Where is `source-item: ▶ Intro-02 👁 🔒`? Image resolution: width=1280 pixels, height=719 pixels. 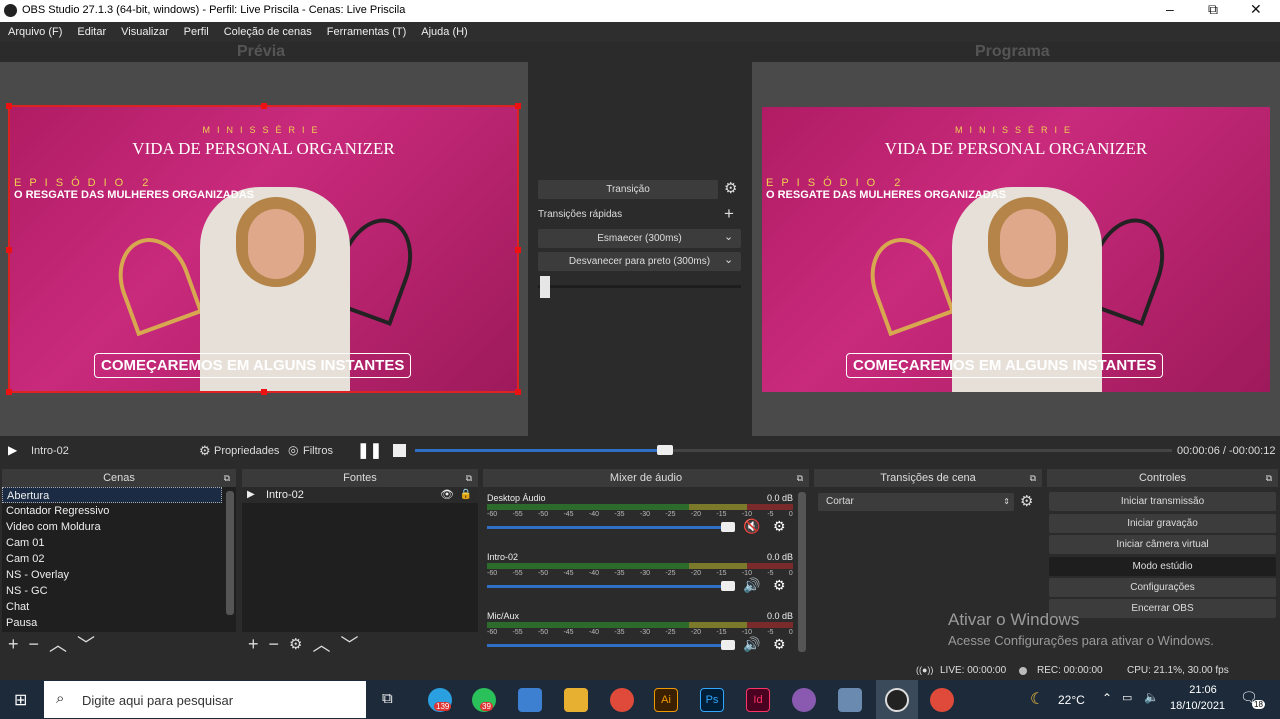 source-item: ▶ Intro-02 👁 🔒 is located at coordinates (360, 495).